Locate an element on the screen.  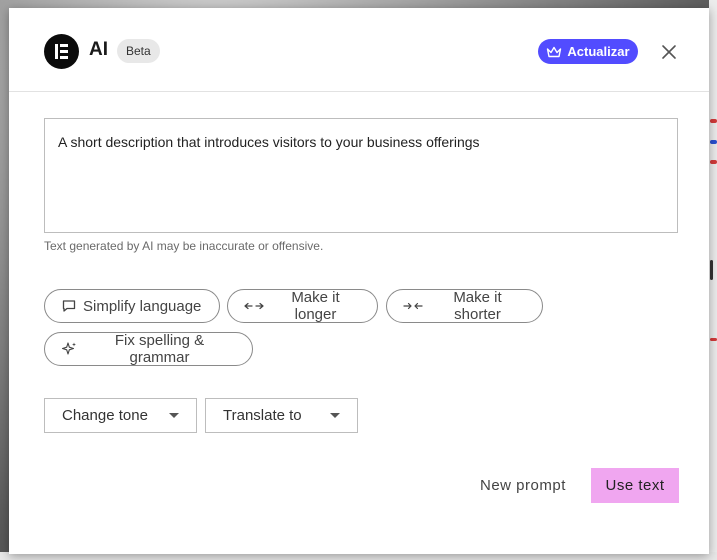
make-longer-button: Make it longer is located at coordinates (302, 306).